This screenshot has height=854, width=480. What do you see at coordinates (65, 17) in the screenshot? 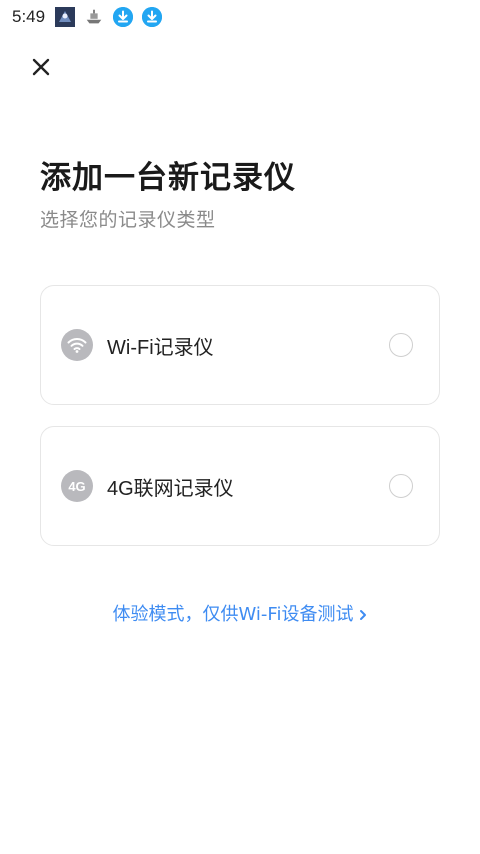
I see `app-game-icon` at bounding box center [65, 17].